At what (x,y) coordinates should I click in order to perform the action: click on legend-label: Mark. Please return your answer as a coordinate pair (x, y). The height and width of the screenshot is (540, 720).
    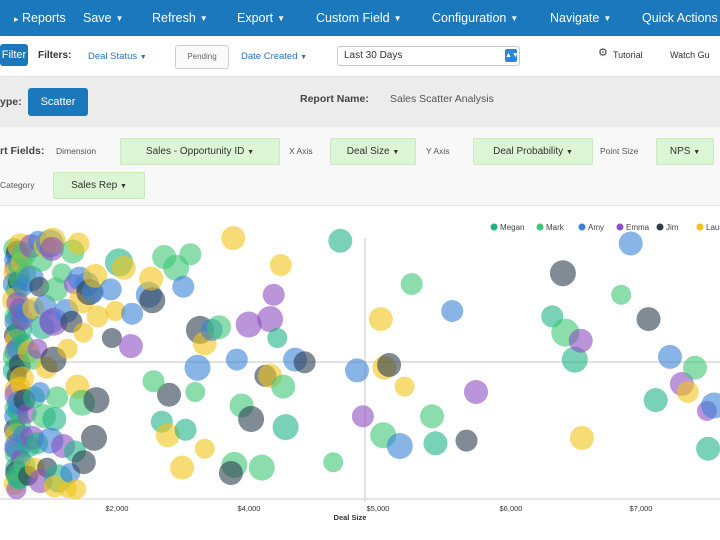
    Looking at the image, I should click on (555, 227).